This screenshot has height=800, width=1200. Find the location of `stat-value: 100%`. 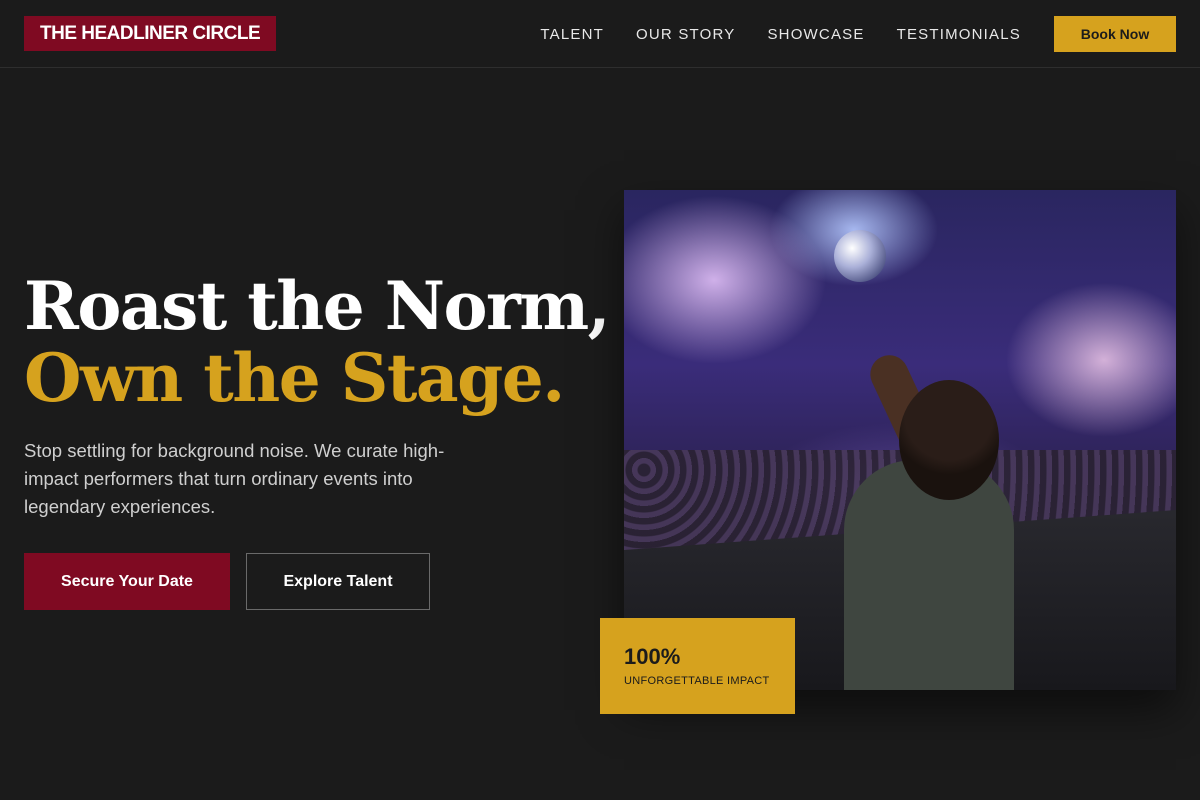

stat-value: 100% is located at coordinates (652, 656).